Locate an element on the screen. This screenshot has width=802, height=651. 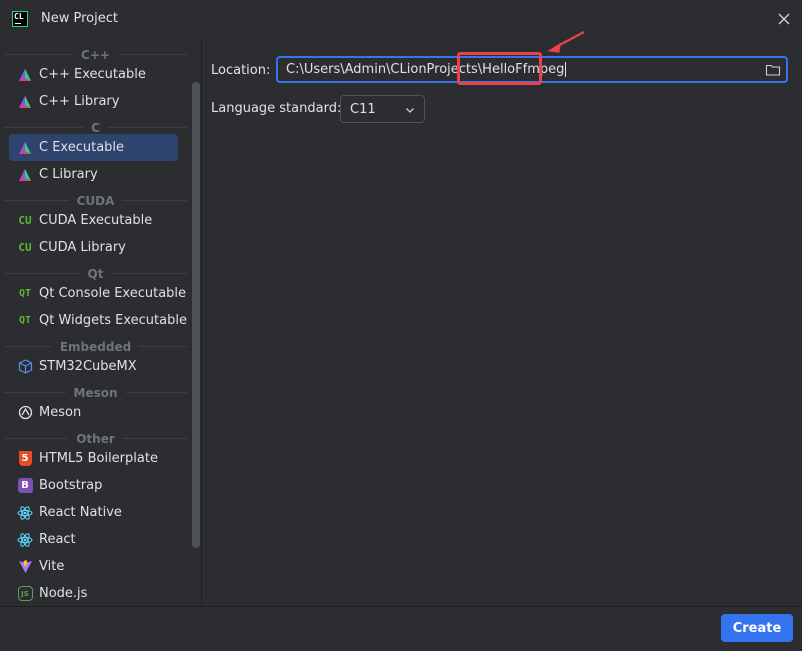
group-header: Qt is located at coordinates (95, 273).